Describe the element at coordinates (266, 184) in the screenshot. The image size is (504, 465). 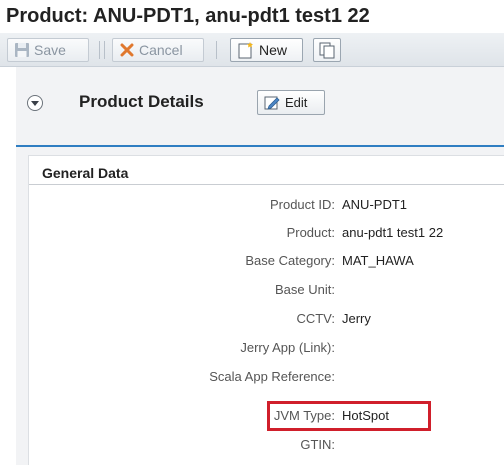
I see `card-divider` at that location.